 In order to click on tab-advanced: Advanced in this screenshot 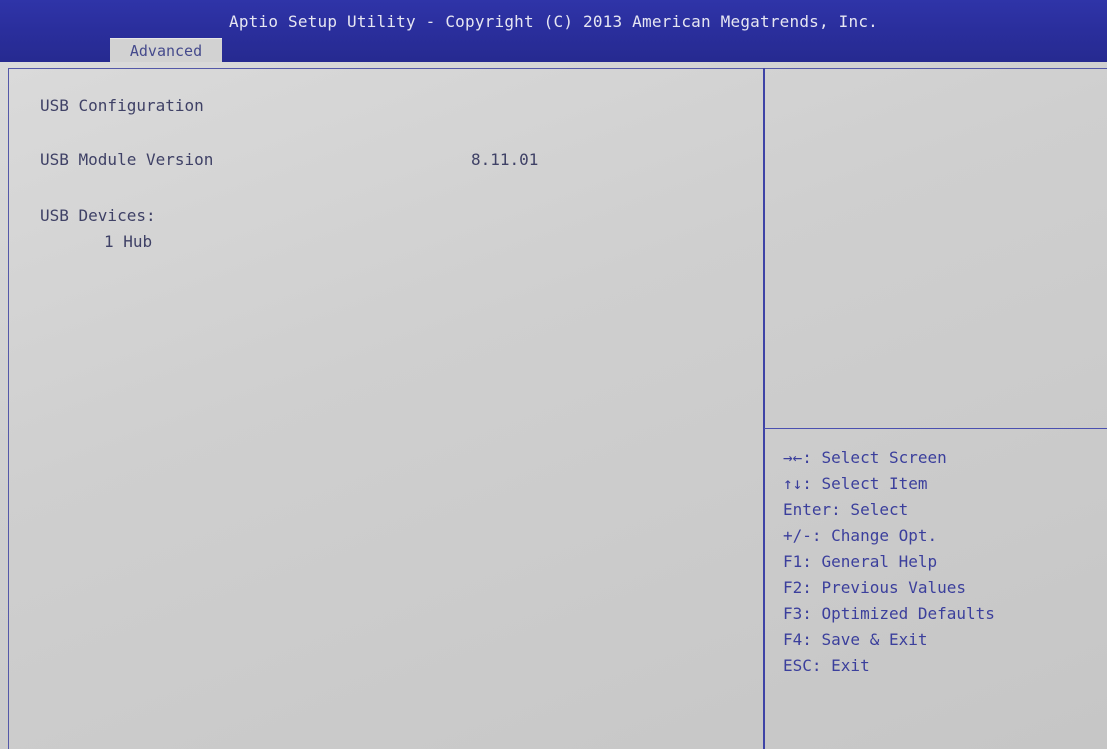, I will do `click(166, 50)`.